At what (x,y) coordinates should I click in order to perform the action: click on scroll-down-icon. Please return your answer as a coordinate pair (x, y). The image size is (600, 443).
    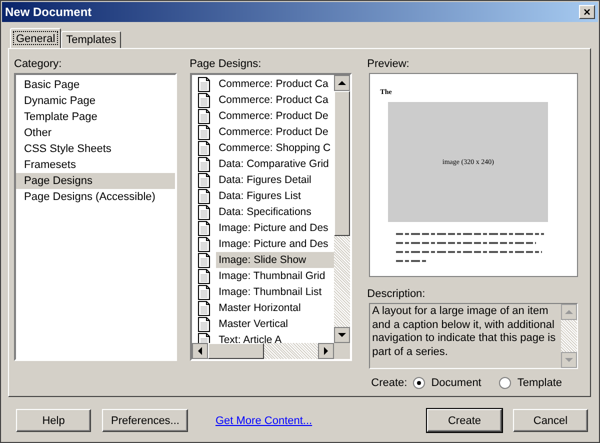
    Looking at the image, I should click on (342, 335).